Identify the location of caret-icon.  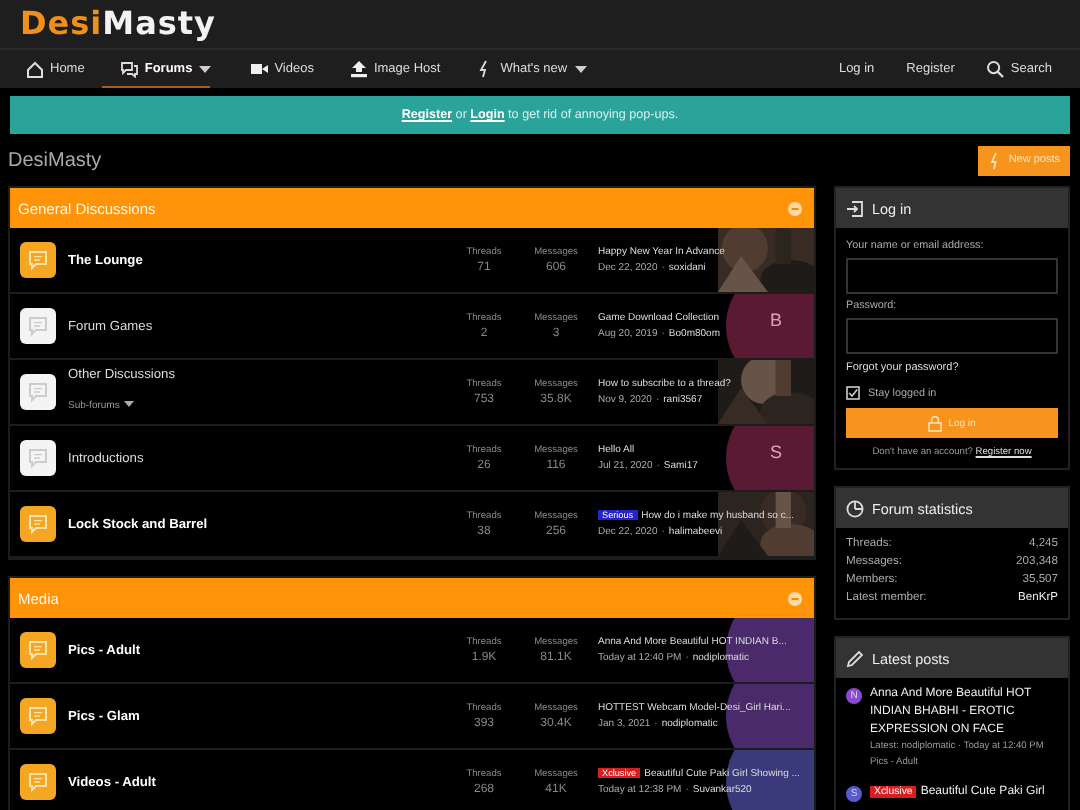
(129, 403).